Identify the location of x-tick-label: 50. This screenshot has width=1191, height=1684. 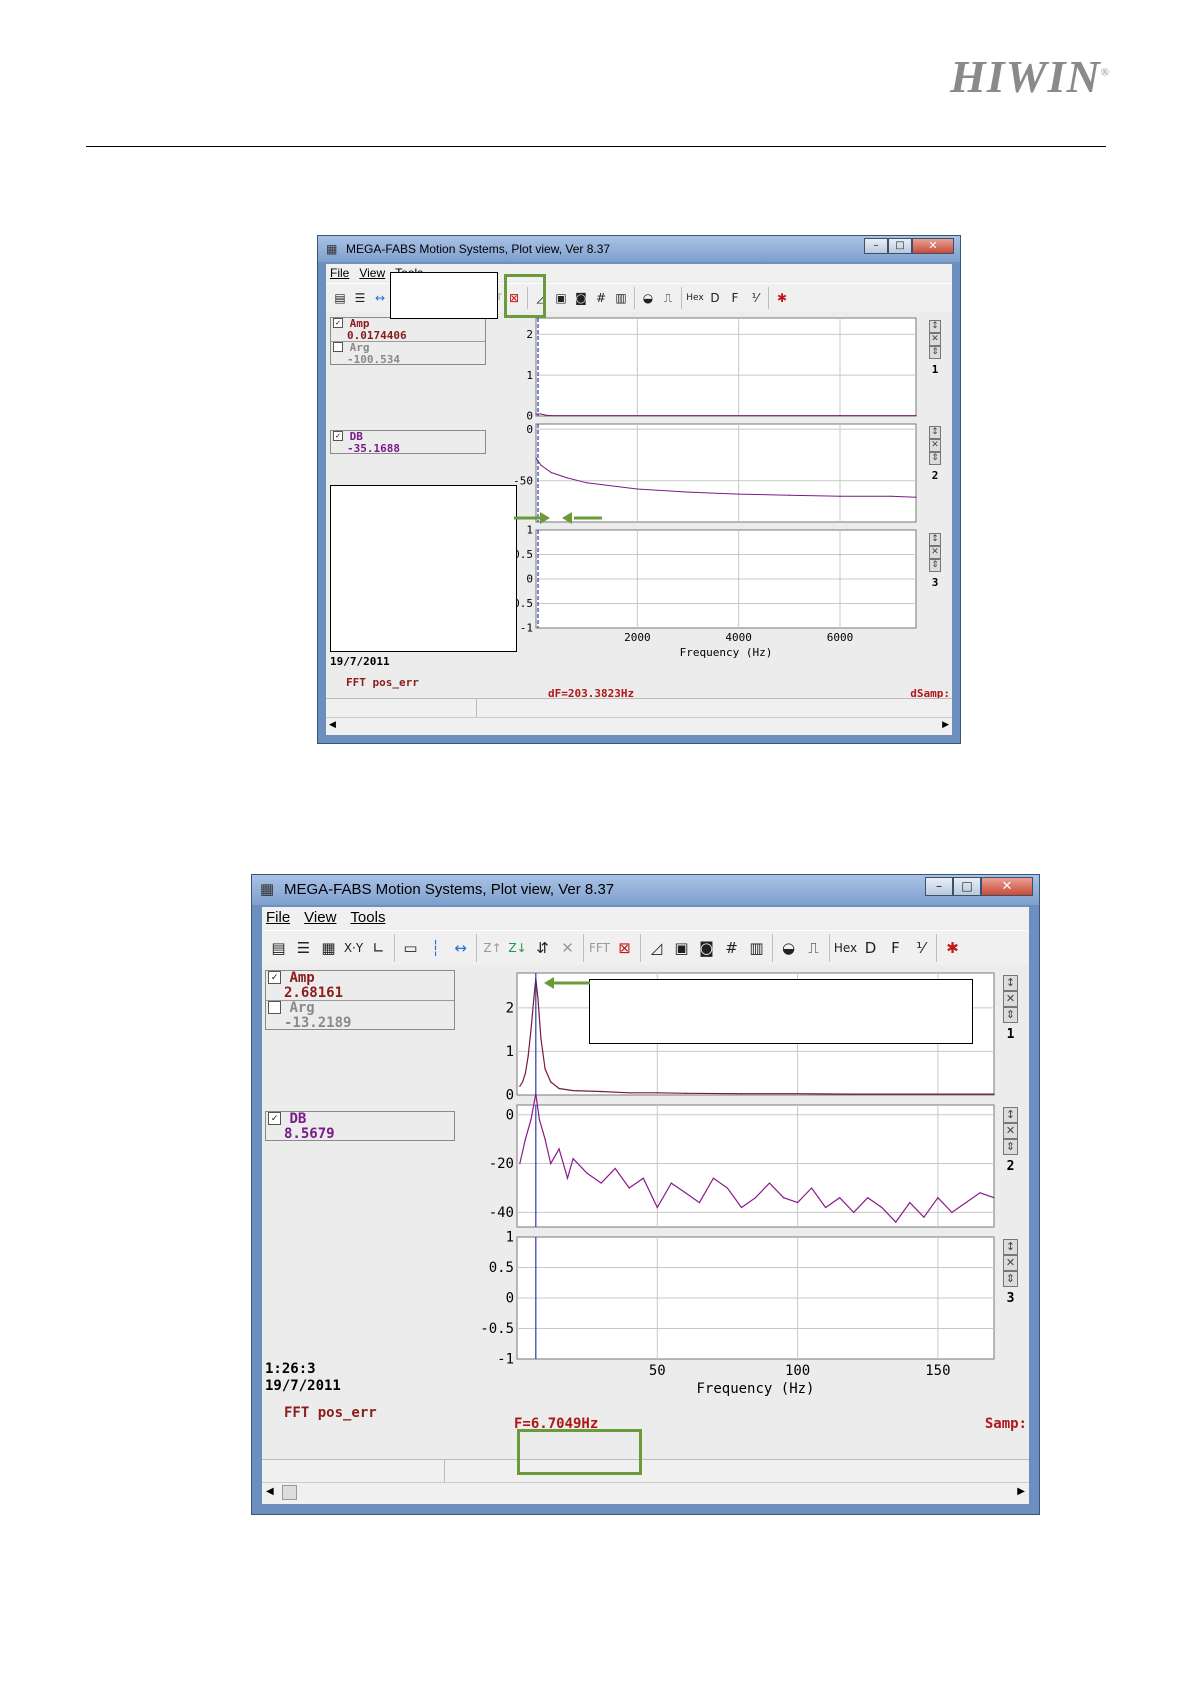
(657, 1371).